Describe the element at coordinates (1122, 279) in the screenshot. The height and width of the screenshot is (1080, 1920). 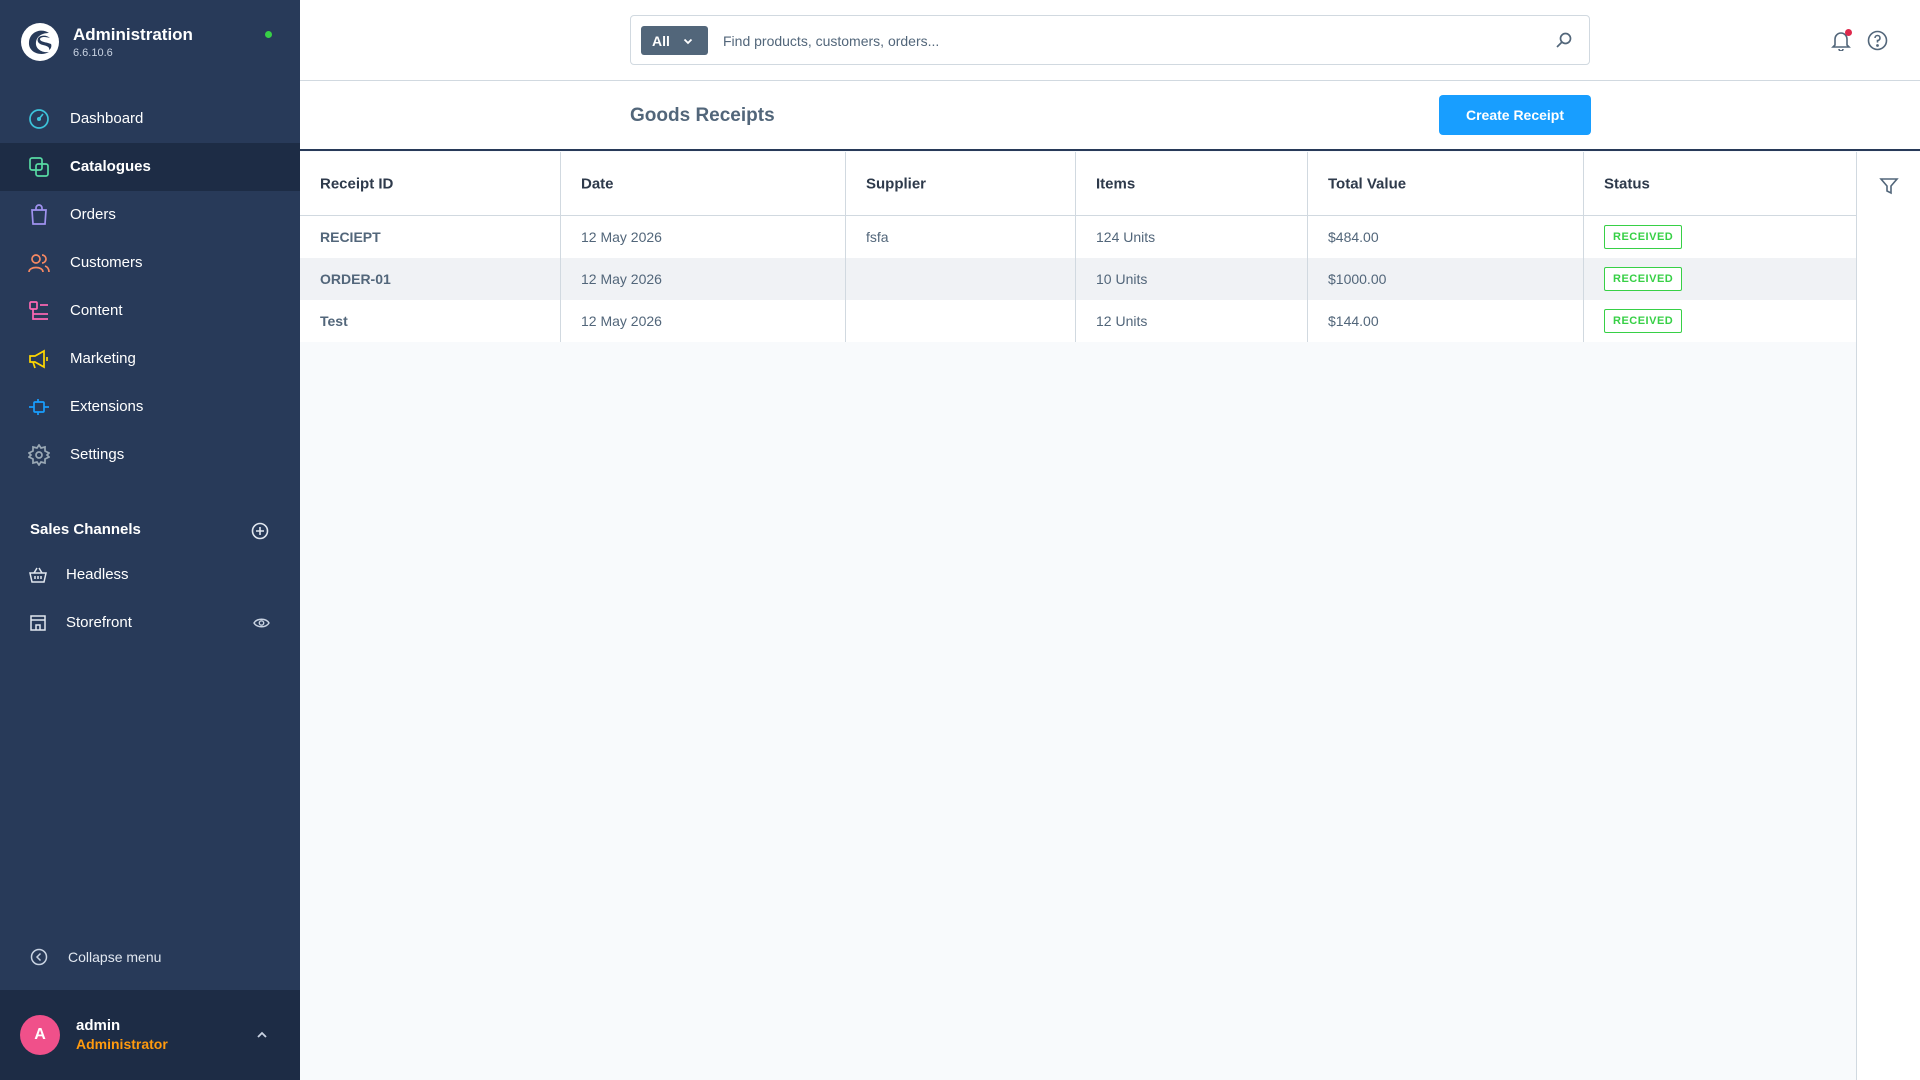
I see `items-value: 10 Units` at that location.